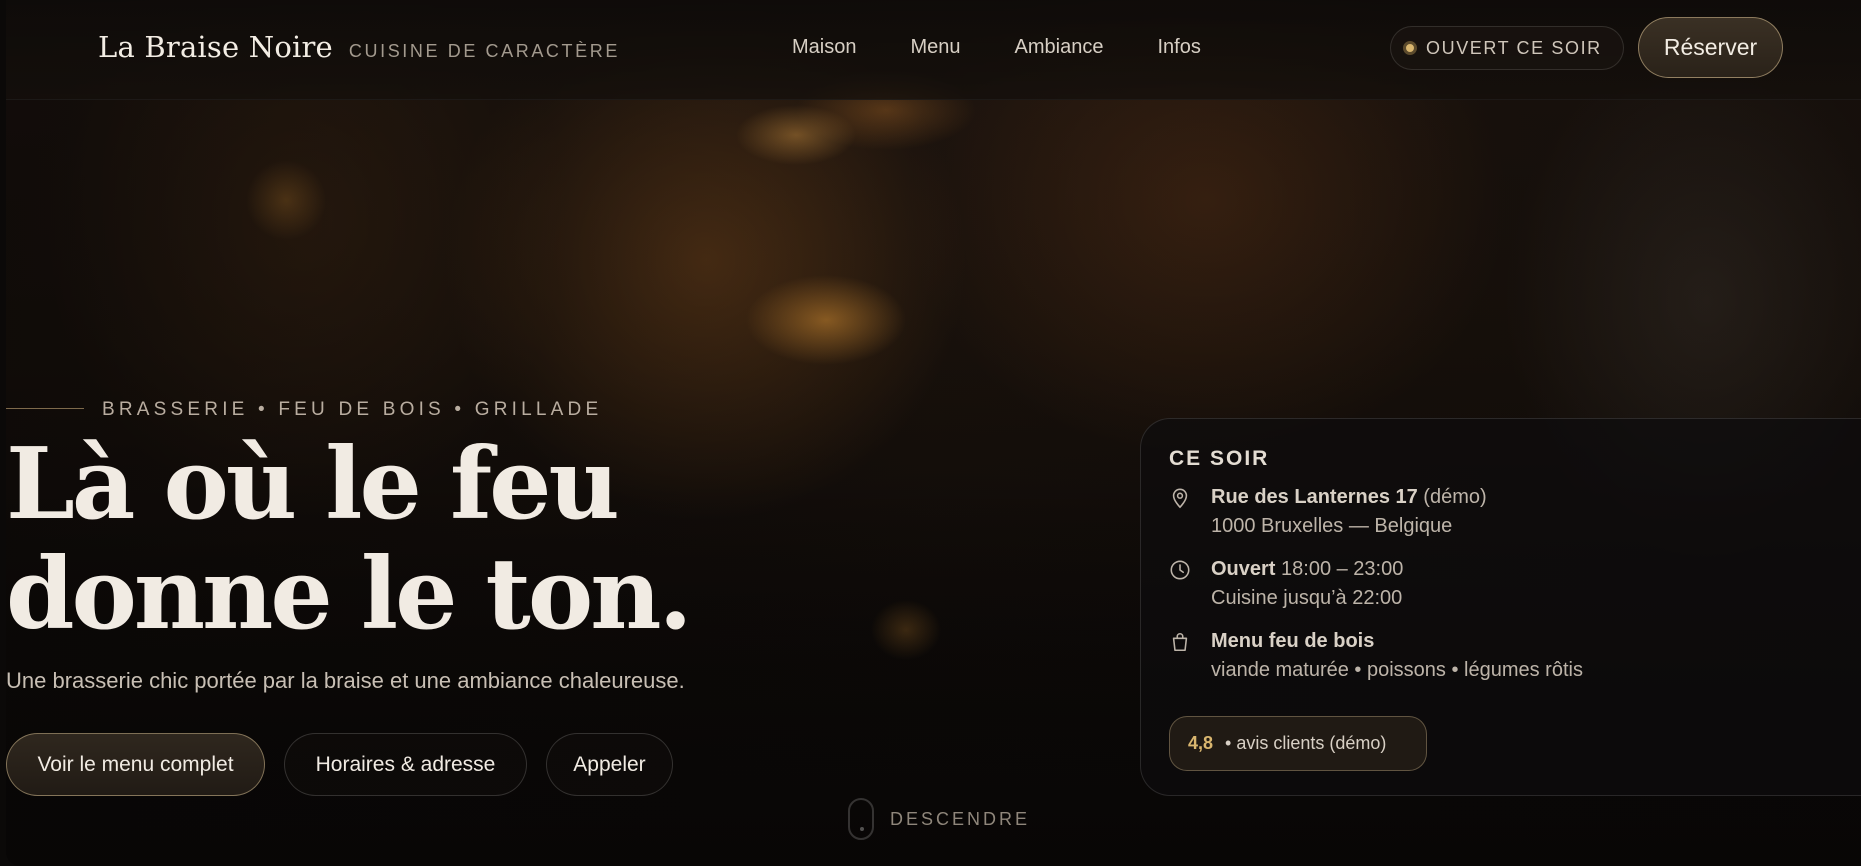  Describe the element at coordinates (349, 539) in the screenshot. I see `hero-title: Là où le feu donne le ton.` at that location.